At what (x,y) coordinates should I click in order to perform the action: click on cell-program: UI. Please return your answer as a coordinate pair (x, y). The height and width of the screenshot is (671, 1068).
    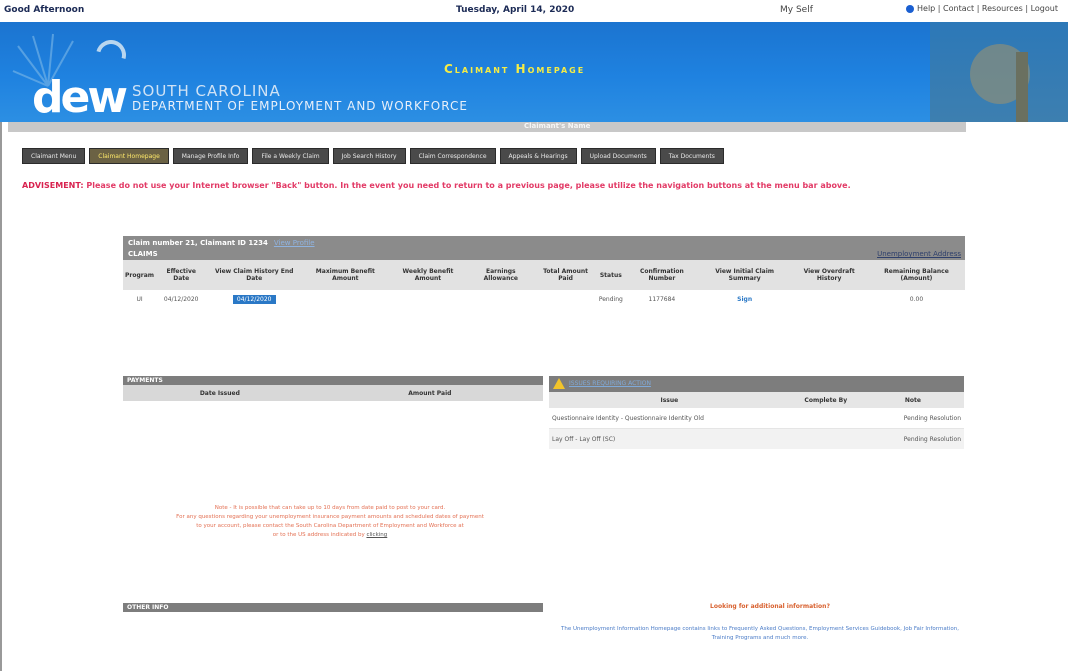
    Looking at the image, I should click on (139, 299).